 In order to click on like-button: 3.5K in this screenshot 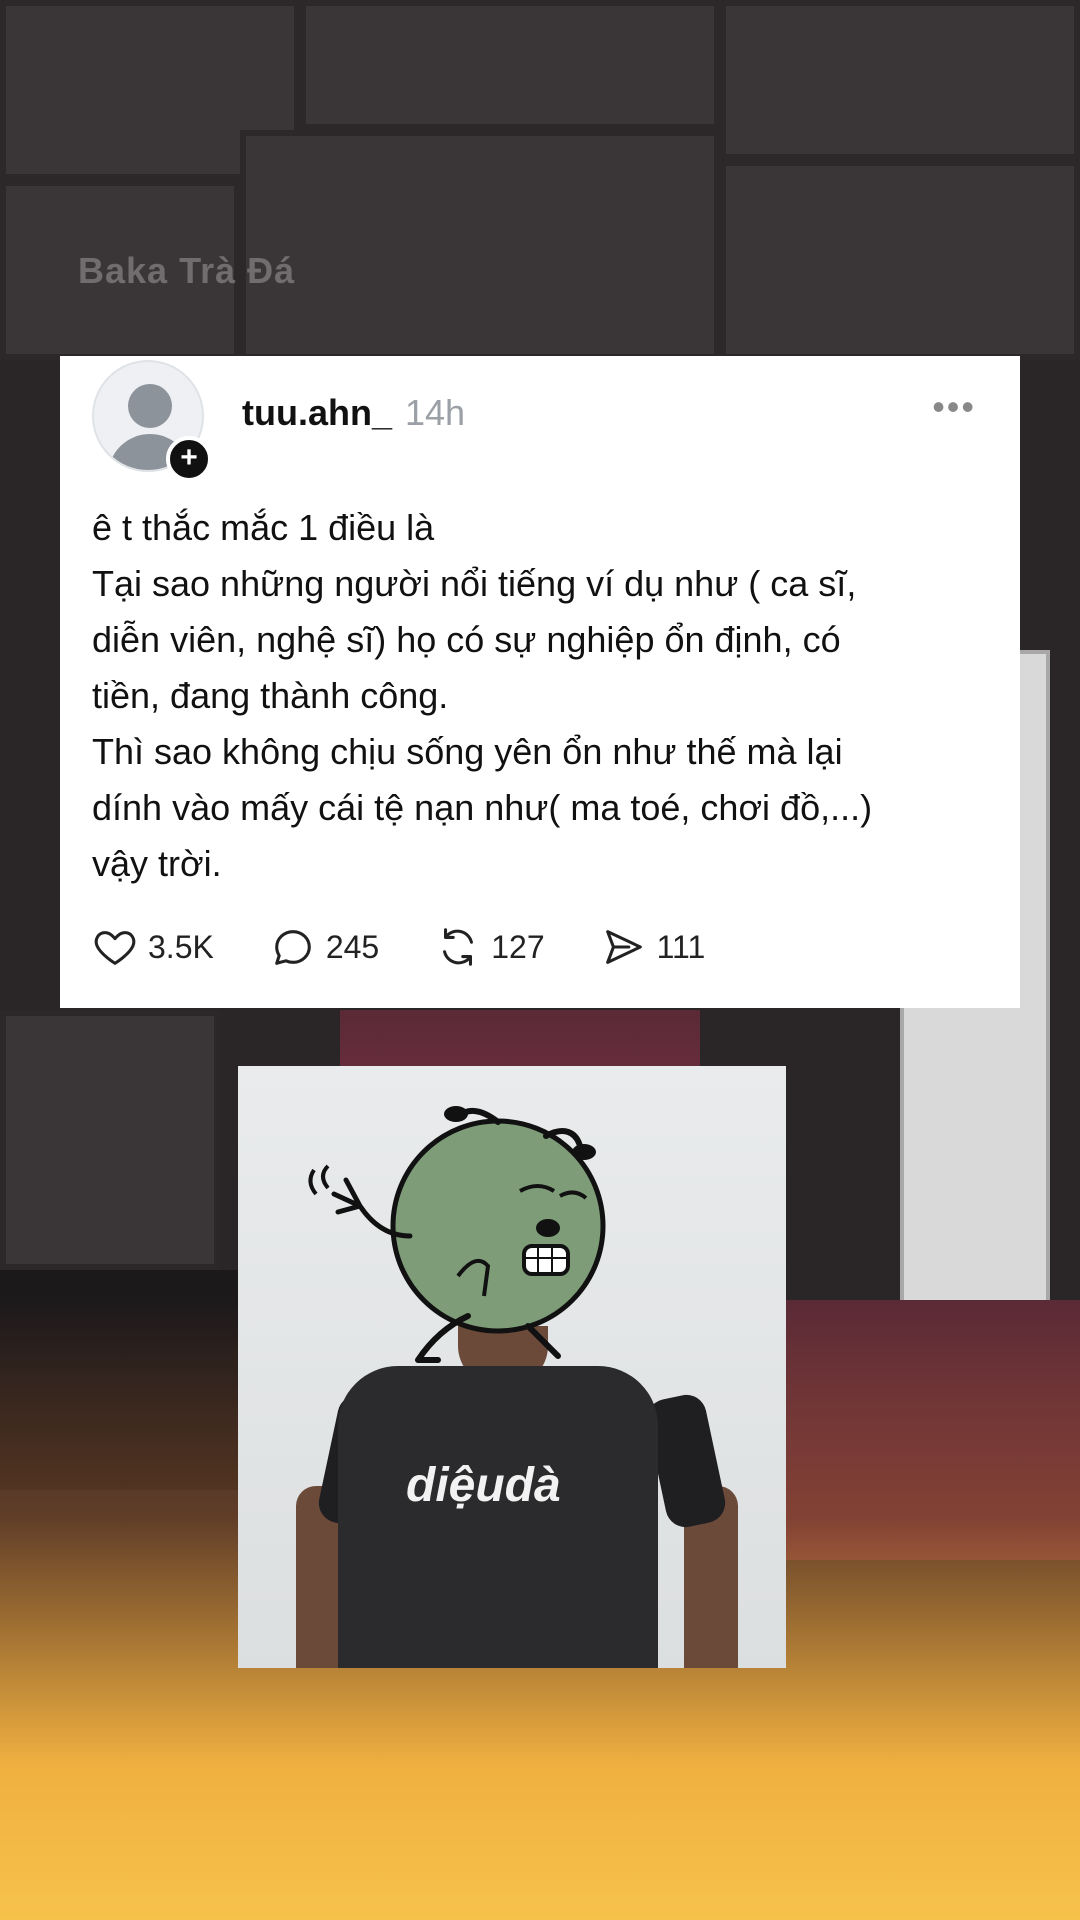, I will do `click(153, 947)`.